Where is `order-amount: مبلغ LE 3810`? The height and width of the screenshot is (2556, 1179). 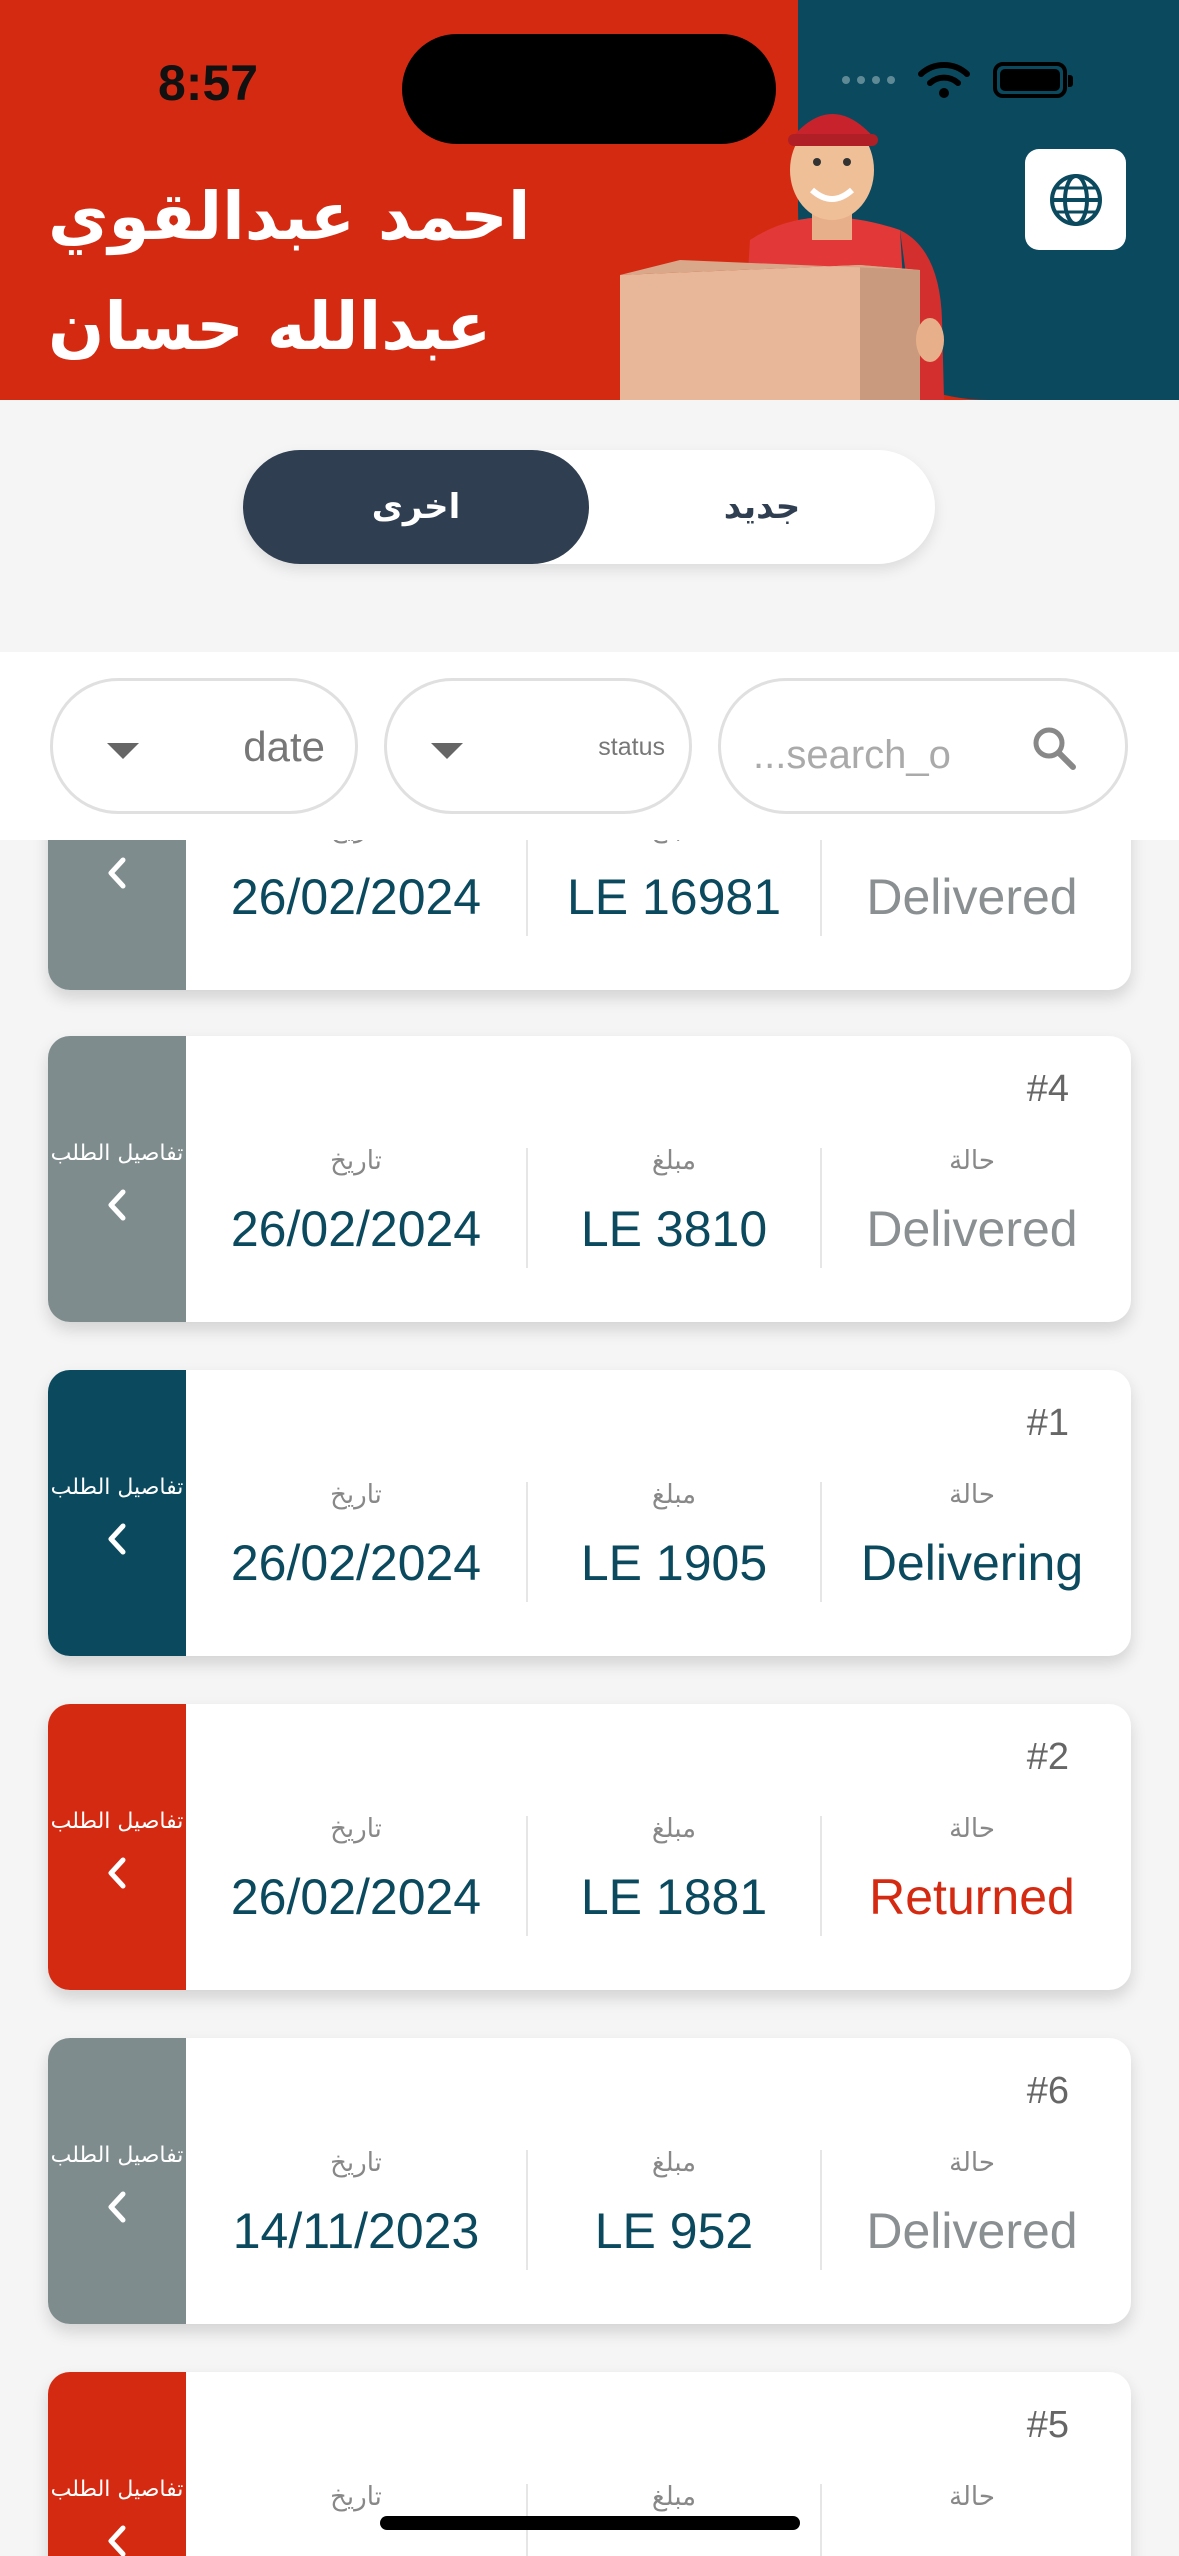 order-amount: مبلغ LE 3810 is located at coordinates (674, 1202).